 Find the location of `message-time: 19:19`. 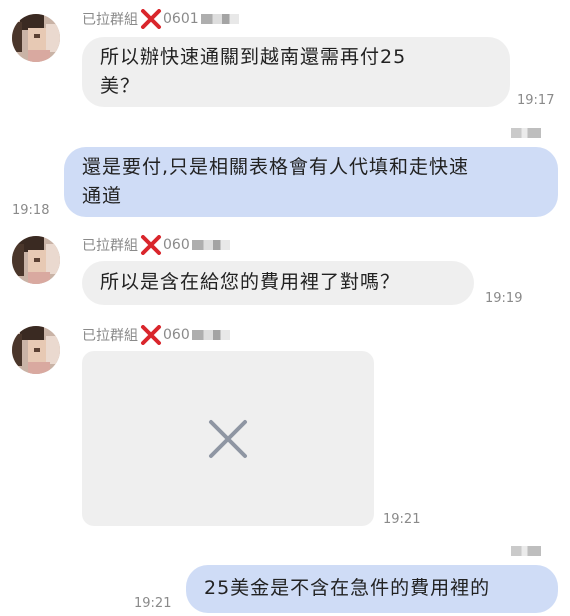

message-time: 19:19 is located at coordinates (504, 298).